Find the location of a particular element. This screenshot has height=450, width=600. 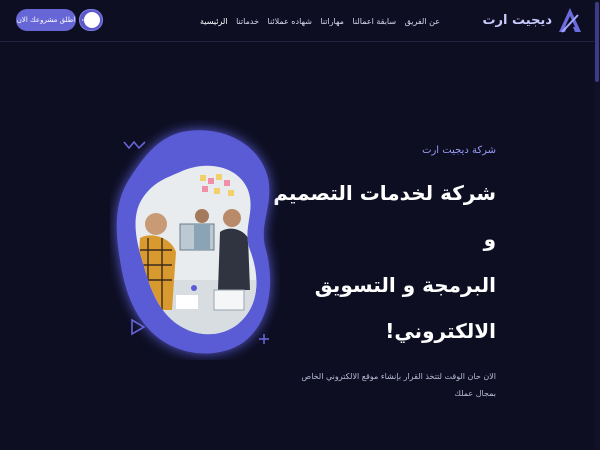

nav-link-services: خدماتنا is located at coordinates (247, 21).